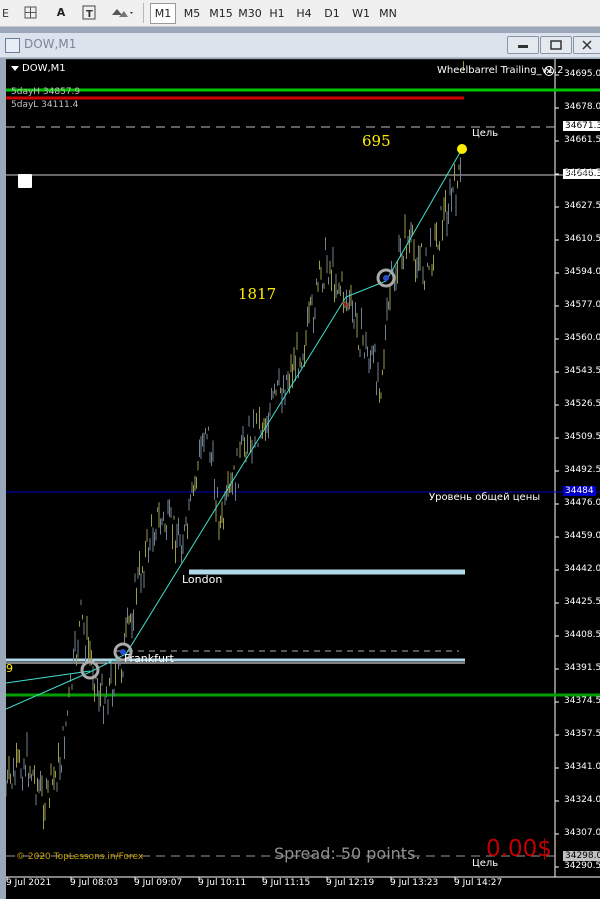  Describe the element at coordinates (582, 107) in the screenshot. I see `price-tick-label: 34678.0` at that location.